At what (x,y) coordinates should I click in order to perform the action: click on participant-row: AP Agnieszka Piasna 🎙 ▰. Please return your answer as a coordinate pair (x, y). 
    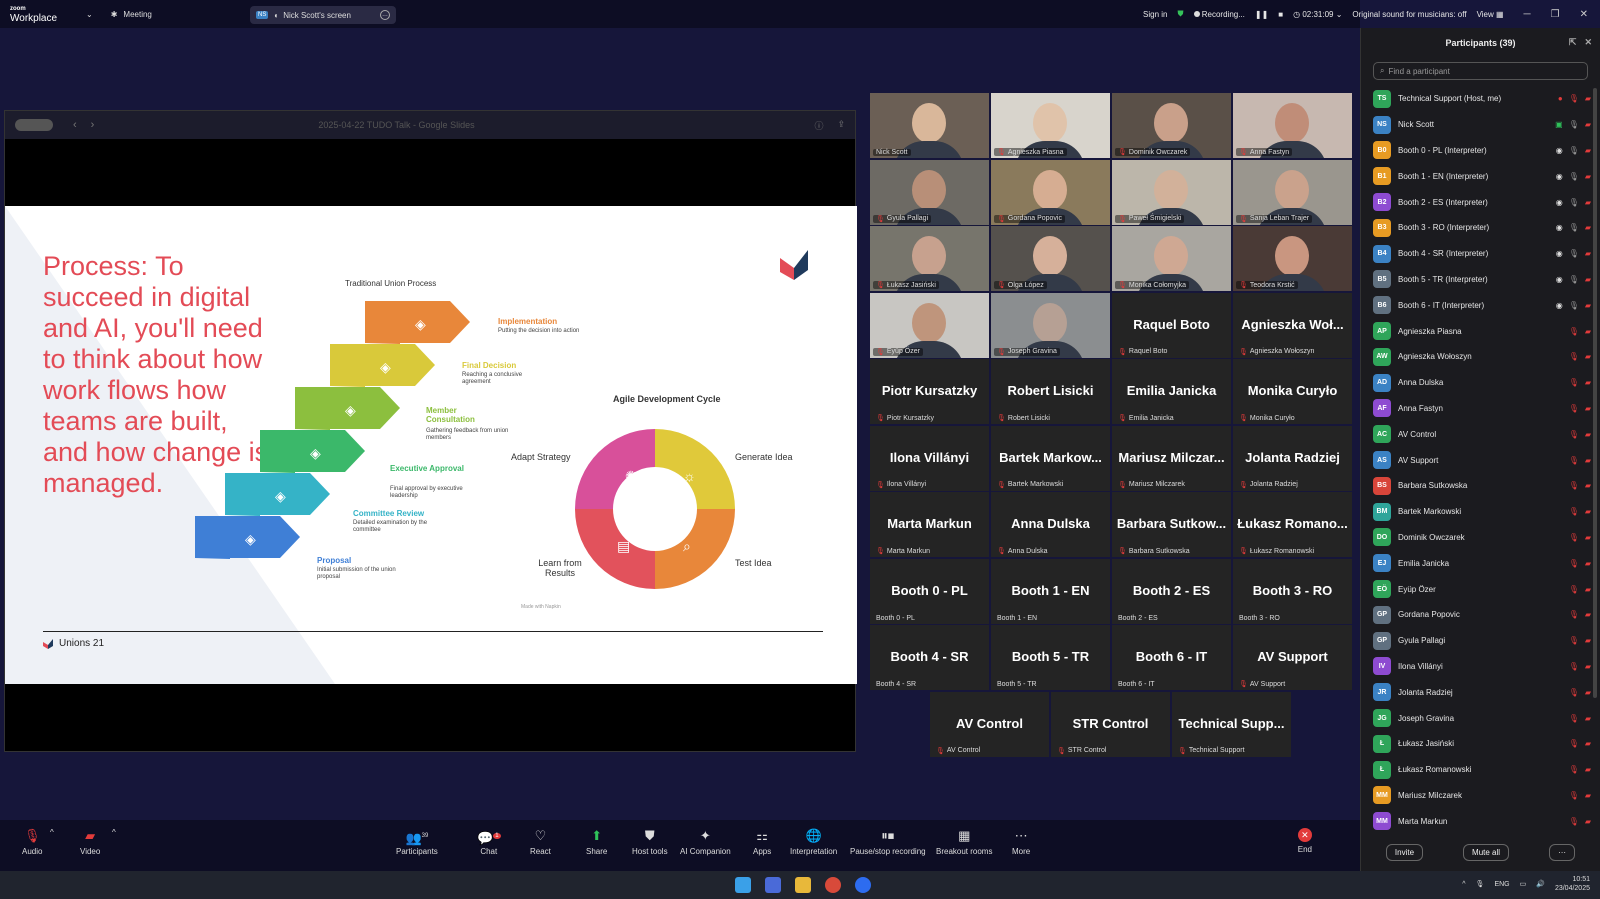
    Looking at the image, I should click on (1482, 331).